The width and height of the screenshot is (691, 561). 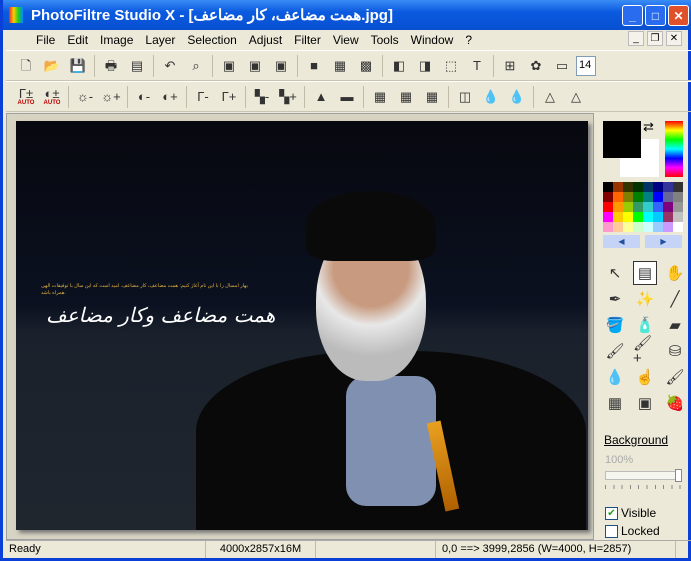 What do you see at coordinates (170, 97) in the screenshot?
I see `contrast-plus-button: ◐+` at bounding box center [170, 97].